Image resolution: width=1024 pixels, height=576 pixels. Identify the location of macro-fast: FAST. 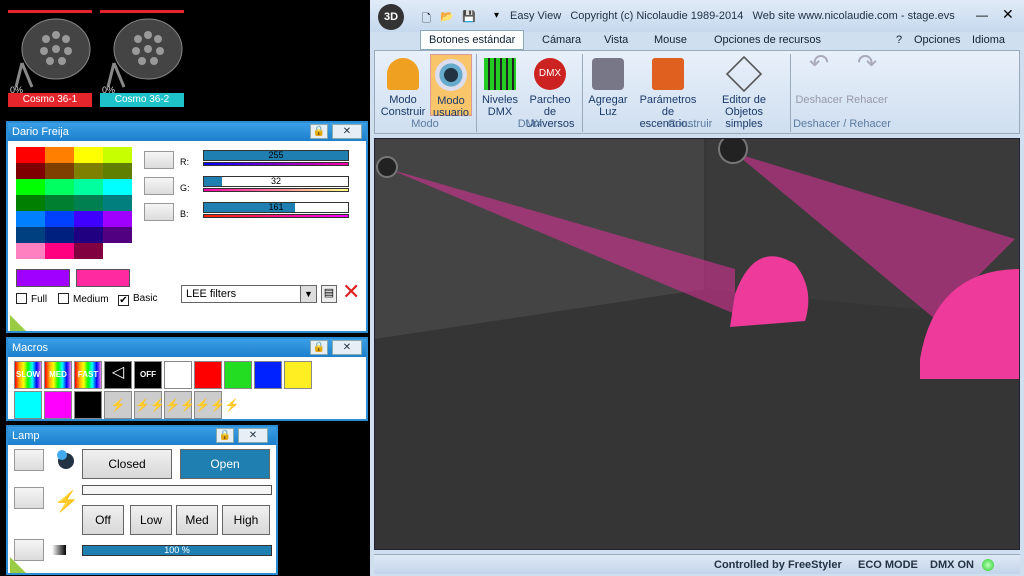
(88, 375).